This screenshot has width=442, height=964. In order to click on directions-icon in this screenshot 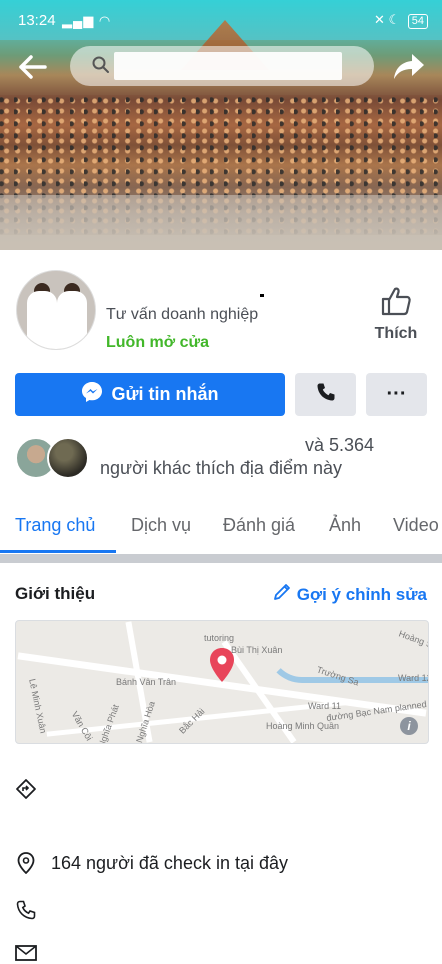, I will do `click(26, 789)`.